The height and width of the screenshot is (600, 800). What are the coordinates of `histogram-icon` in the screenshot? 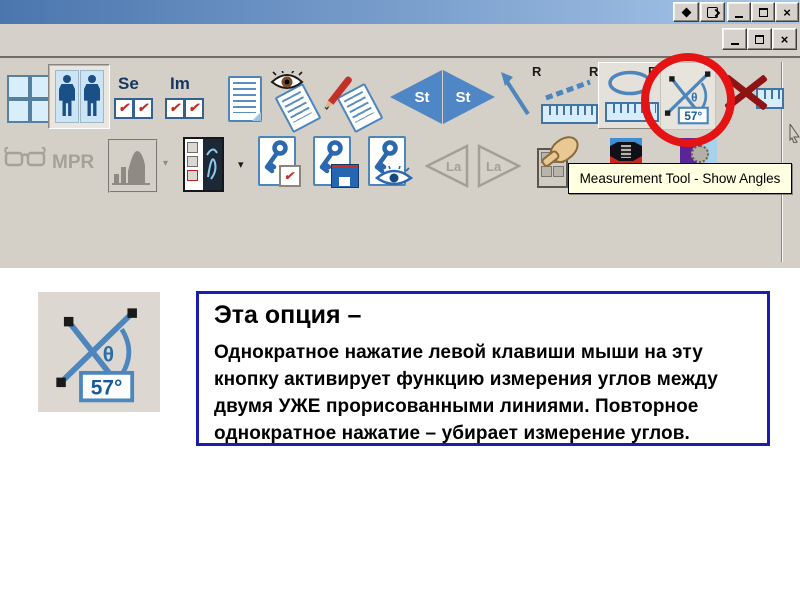 It's located at (131, 168).